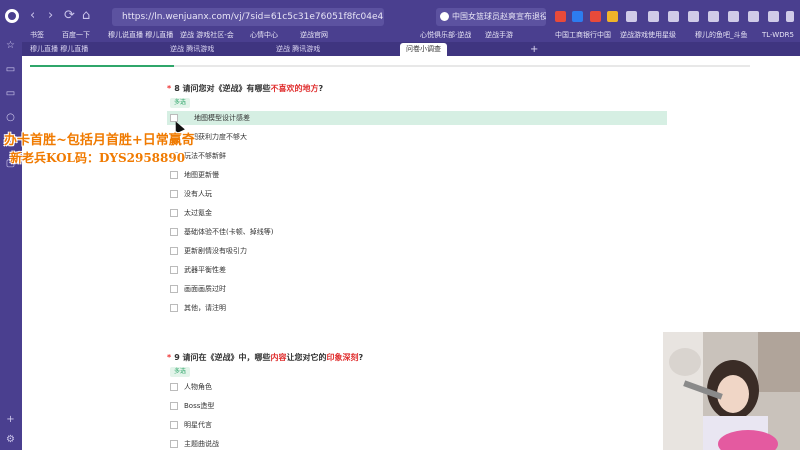 The height and width of the screenshot is (451, 800). Describe the element at coordinates (140, 35) in the screenshot. I see `bookmark-item: 穆儿说直播 穆儿直播` at that location.